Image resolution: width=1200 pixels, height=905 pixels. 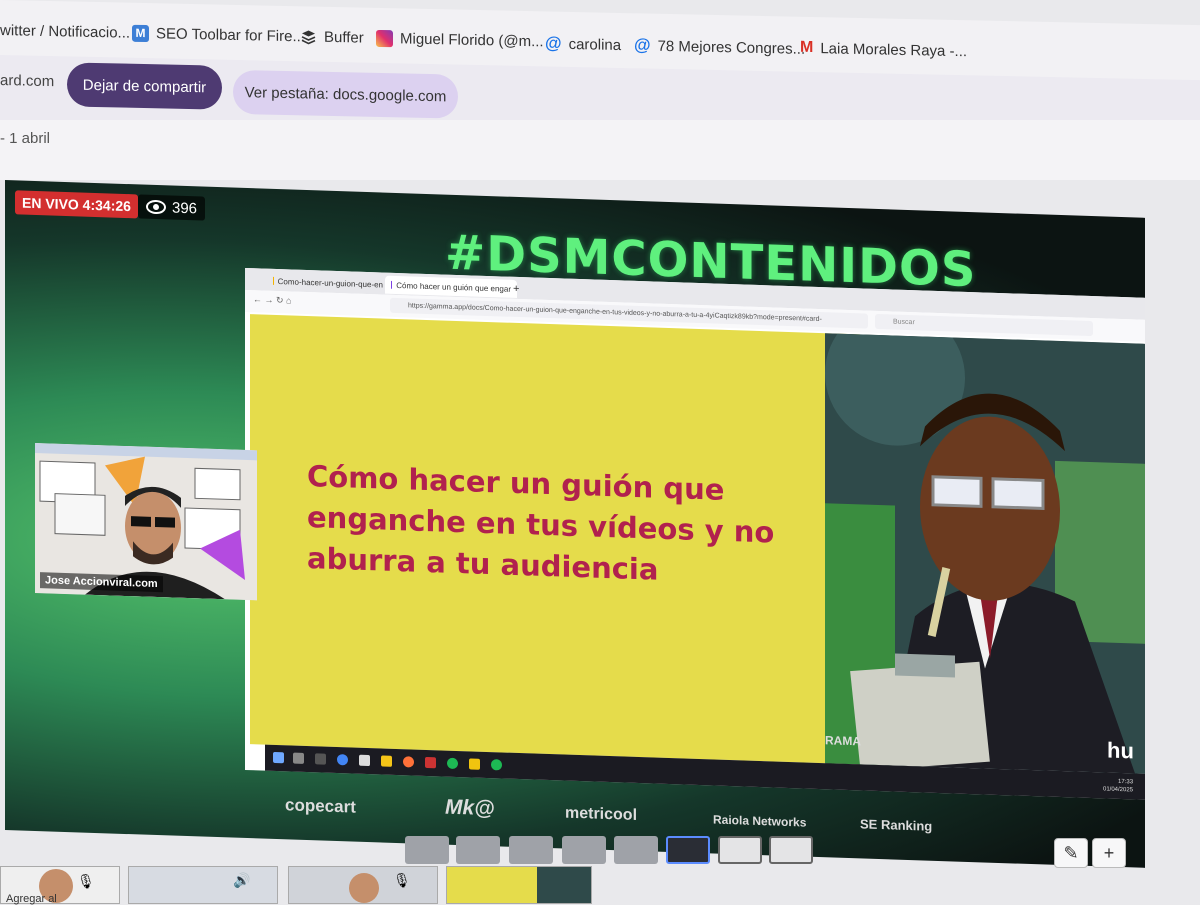 I want to click on gmail-icon: M, so click(x=807, y=47).